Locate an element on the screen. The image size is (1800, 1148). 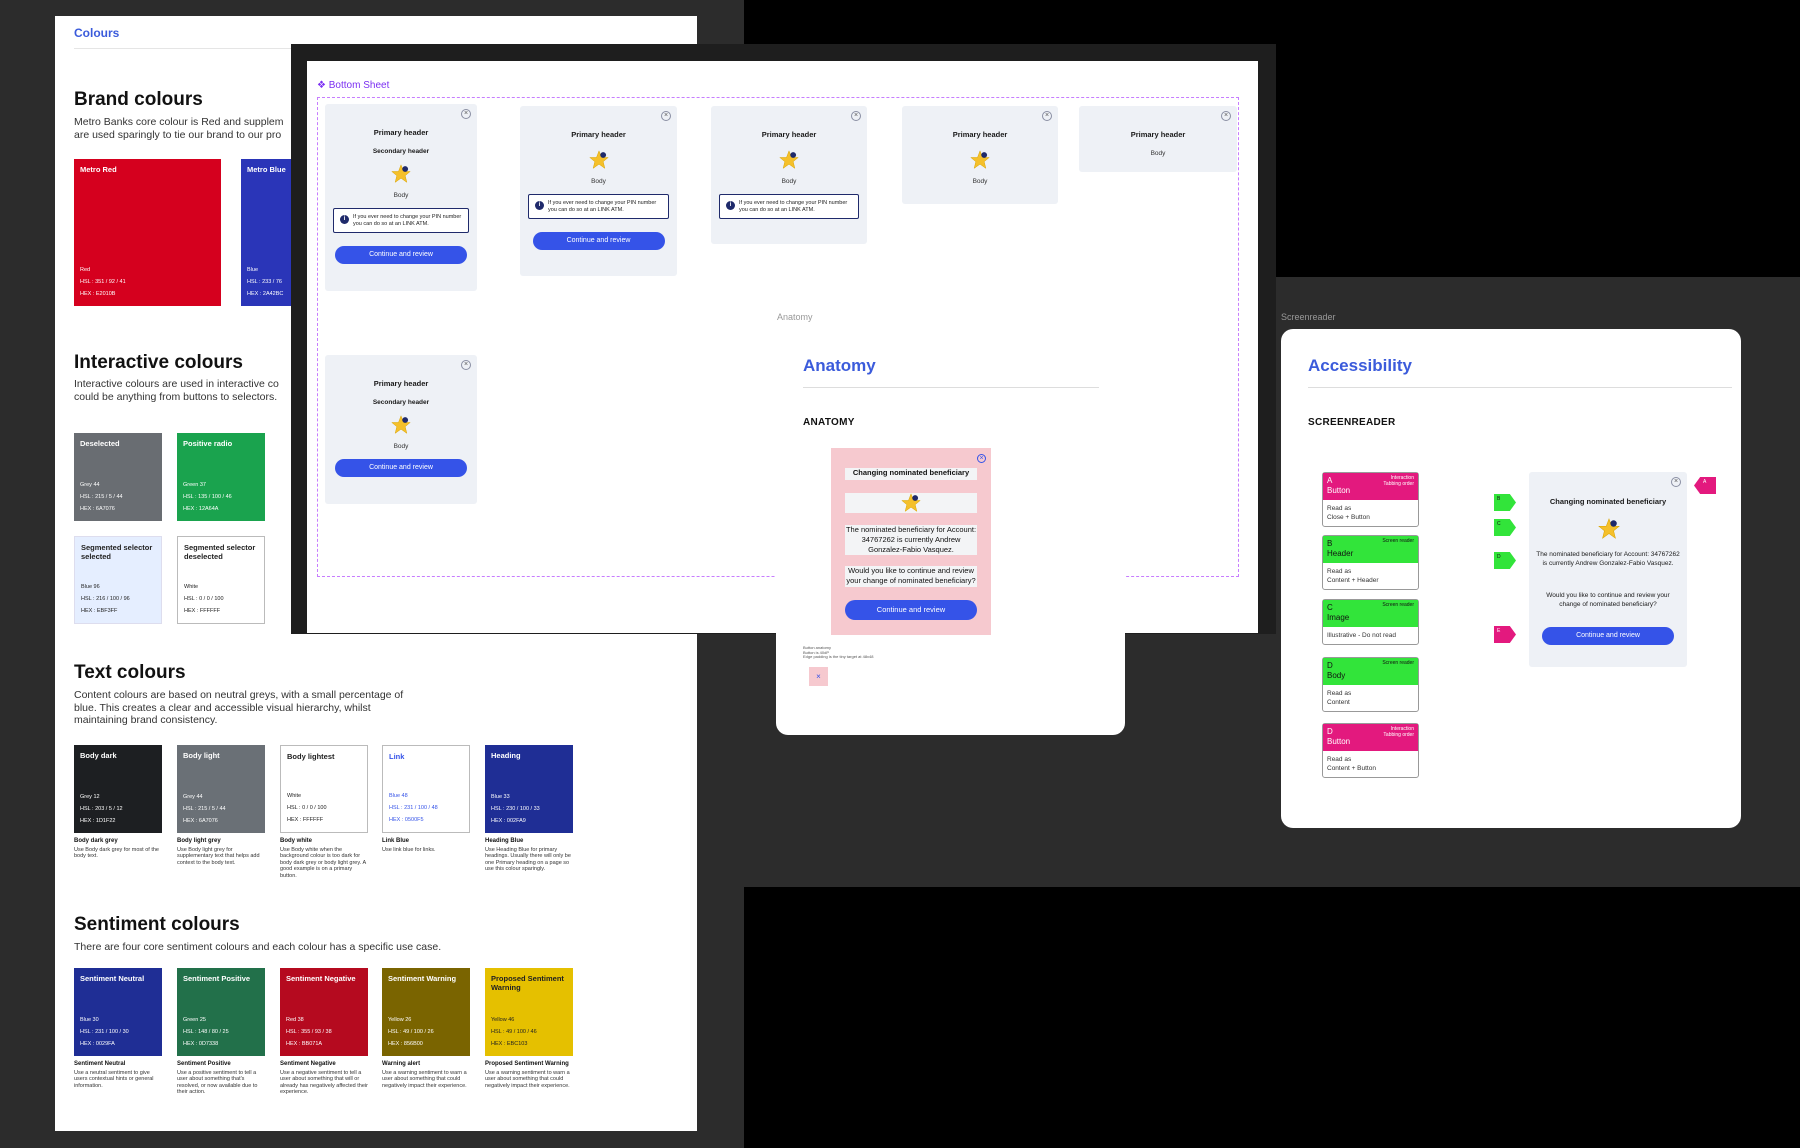
screenreader-frame-label: Screenreader is located at coordinates (1308, 317).